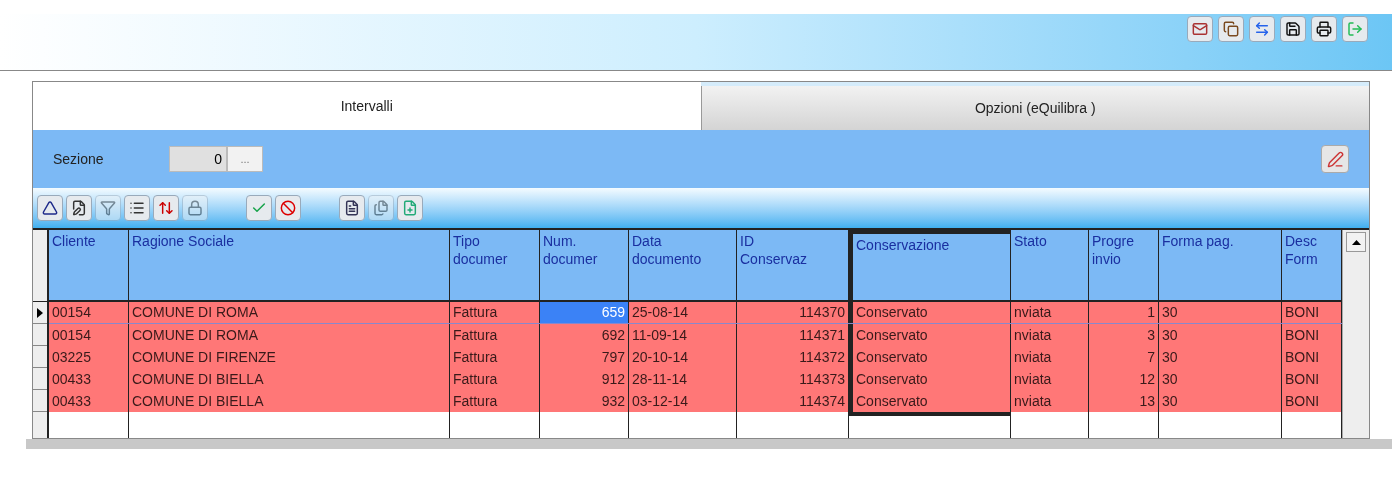 Image resolution: width=1392 pixels, height=499 pixels. What do you see at coordinates (793, 265) in the screenshot?
I see `column-header: ID Conservaz` at bounding box center [793, 265].